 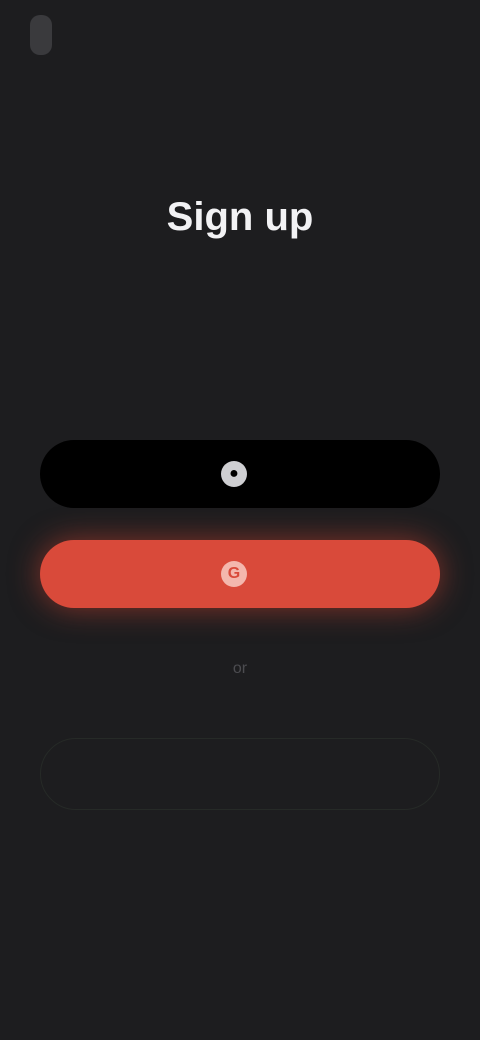 I want to click on continue-with-apple-button: ●, so click(x=240, y=474).